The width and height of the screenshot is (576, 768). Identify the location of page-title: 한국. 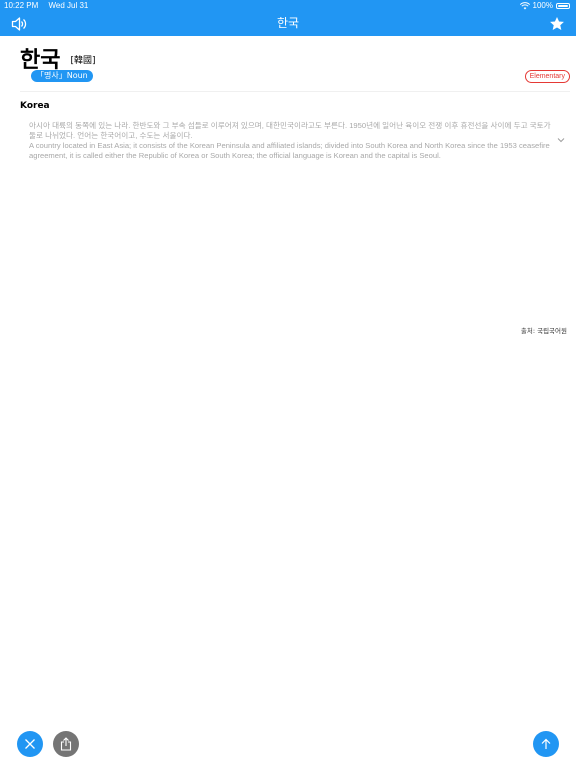
(288, 23).